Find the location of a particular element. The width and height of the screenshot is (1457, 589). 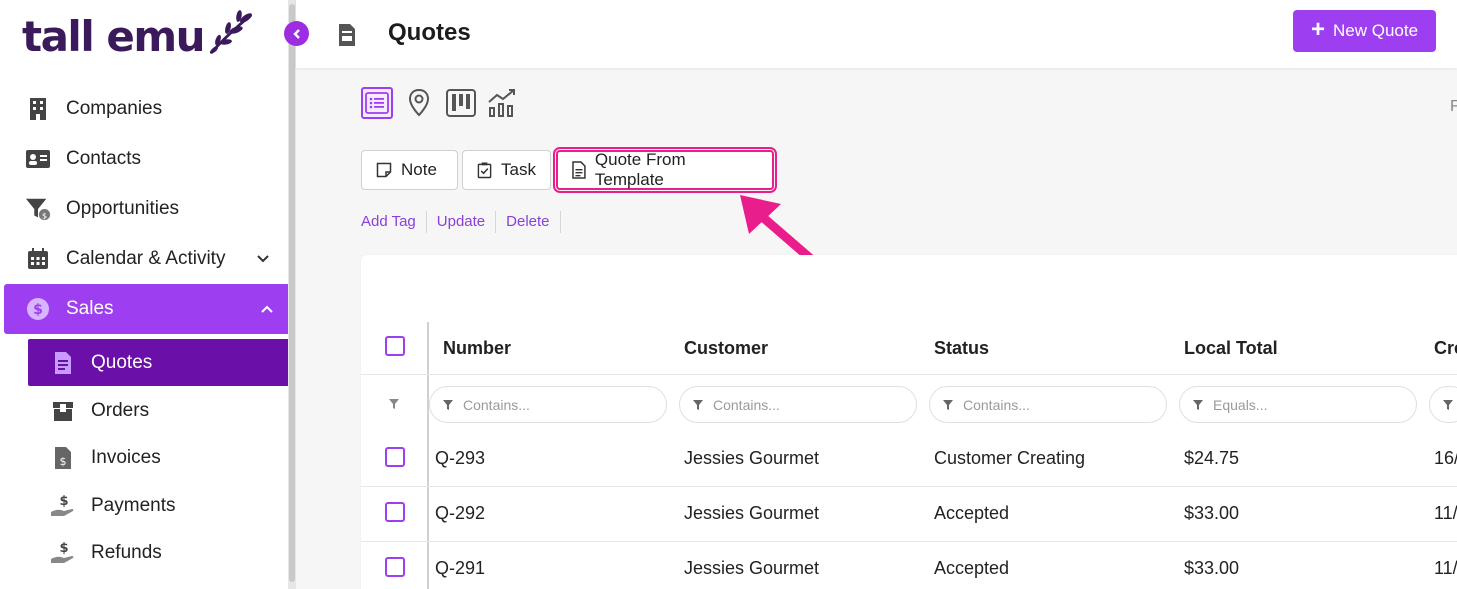

sidebar-item-label: Calendar & Activity is located at coordinates (146, 258).